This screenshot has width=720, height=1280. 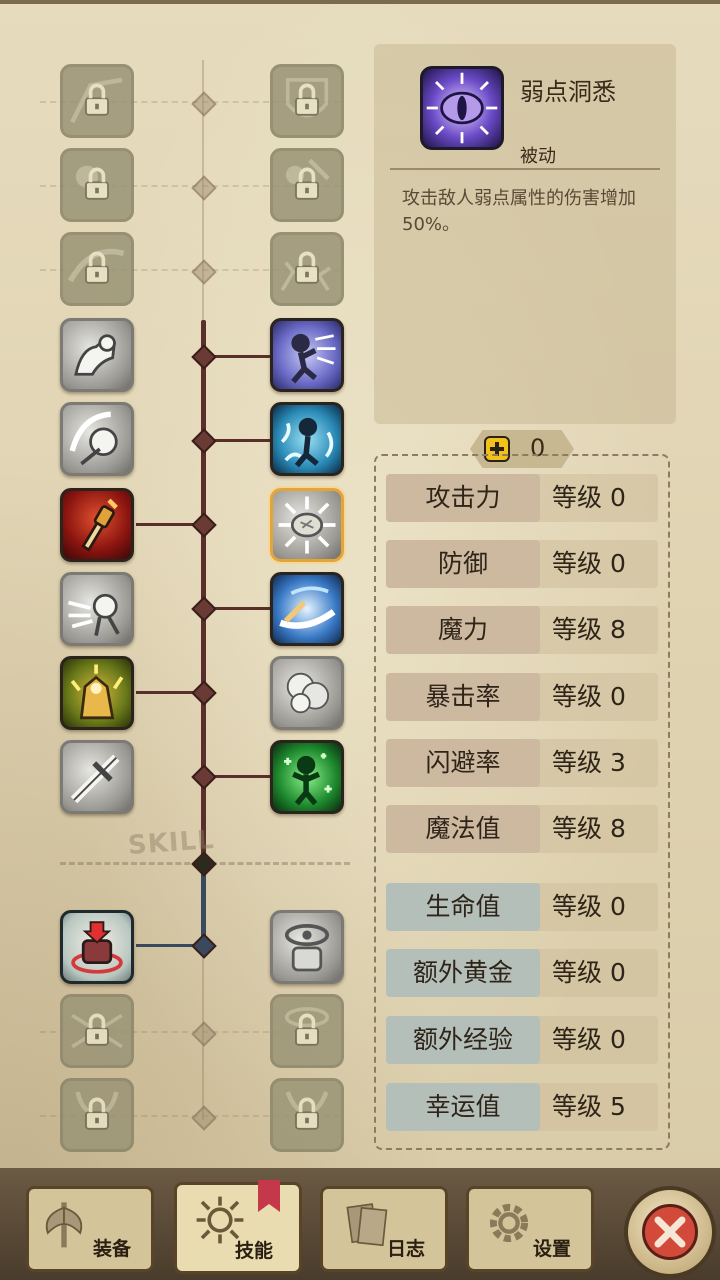 I want to click on weak-eye-icon, so click(x=307, y=525).